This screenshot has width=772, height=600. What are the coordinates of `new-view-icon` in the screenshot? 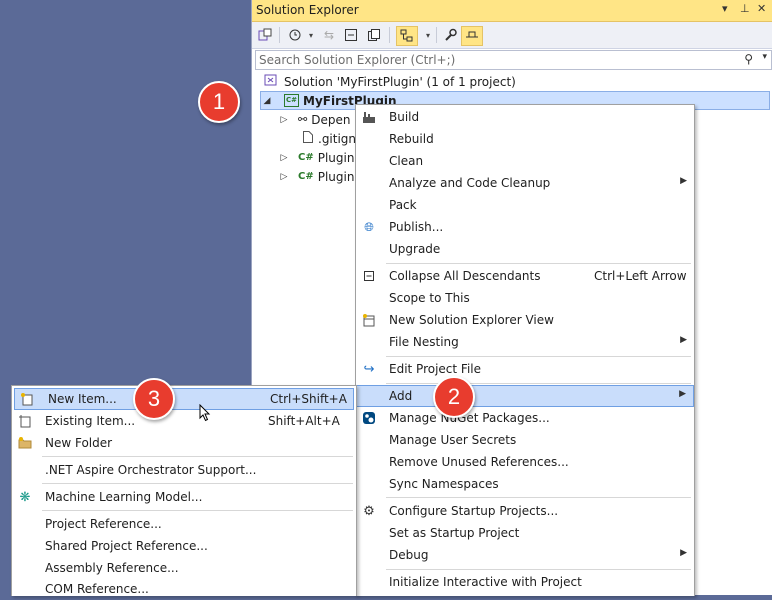 It's located at (369, 320).